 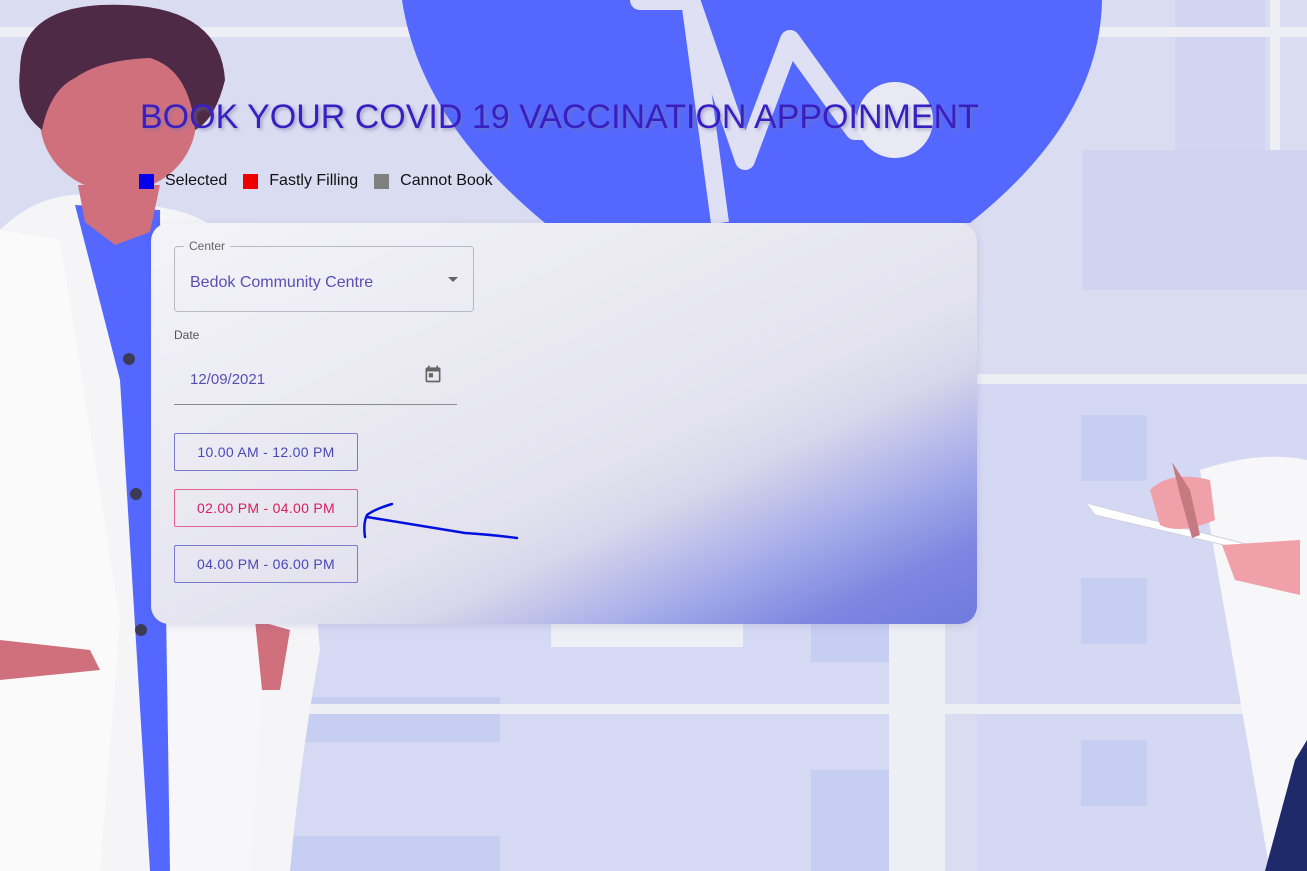 What do you see at coordinates (266, 564) in the screenshot?
I see `time-slot-button: 04.00 PM - 06.00 PM` at bounding box center [266, 564].